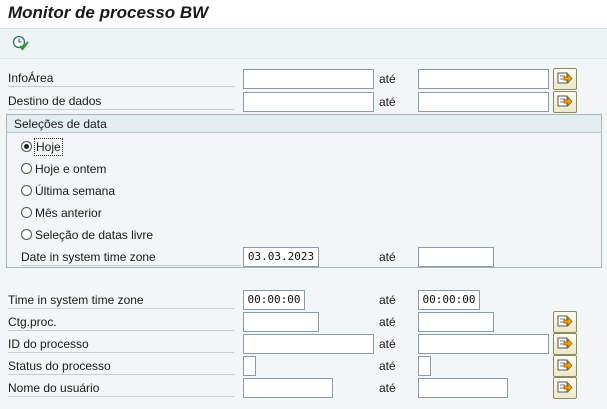 Image resolution: width=607 pixels, height=409 pixels. I want to click on date-system-zone-label: Date in system time zone, so click(131, 257).